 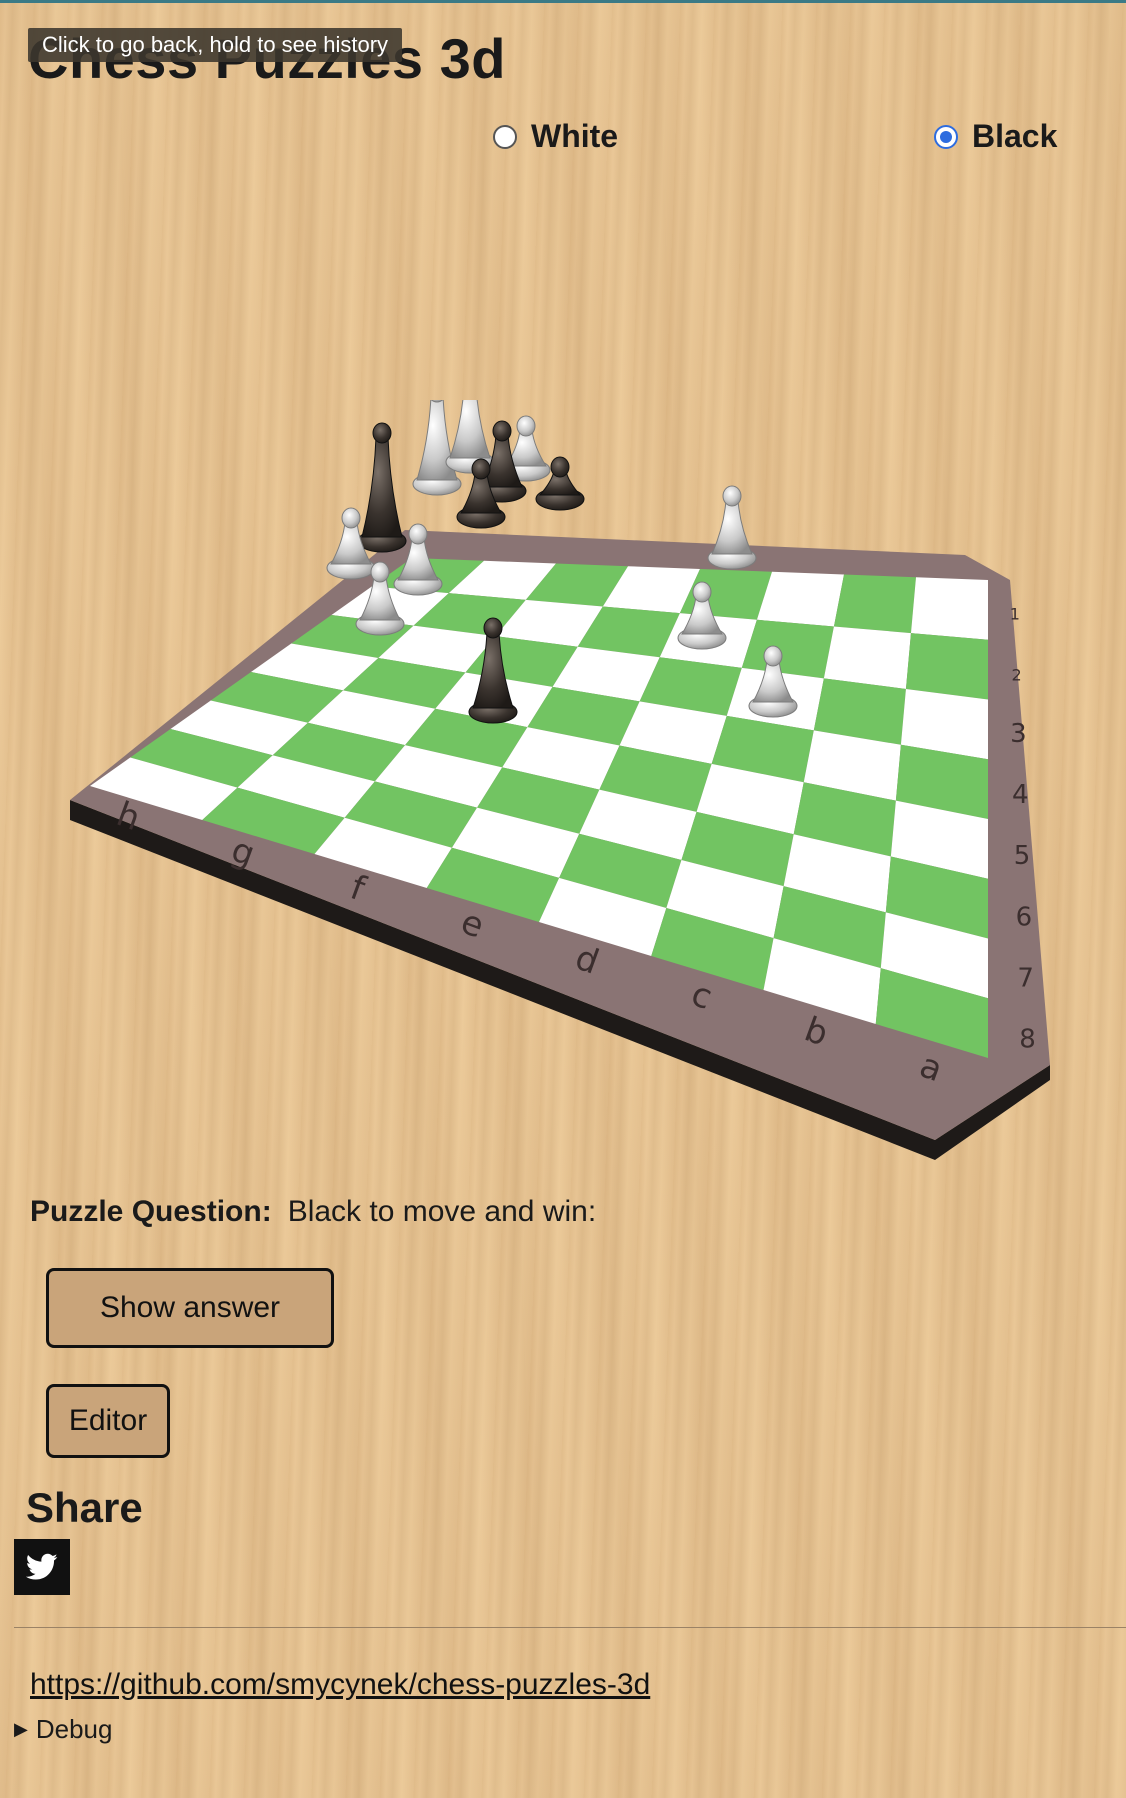 What do you see at coordinates (190, 1308) in the screenshot?
I see `show-answer-button: Show answer` at bounding box center [190, 1308].